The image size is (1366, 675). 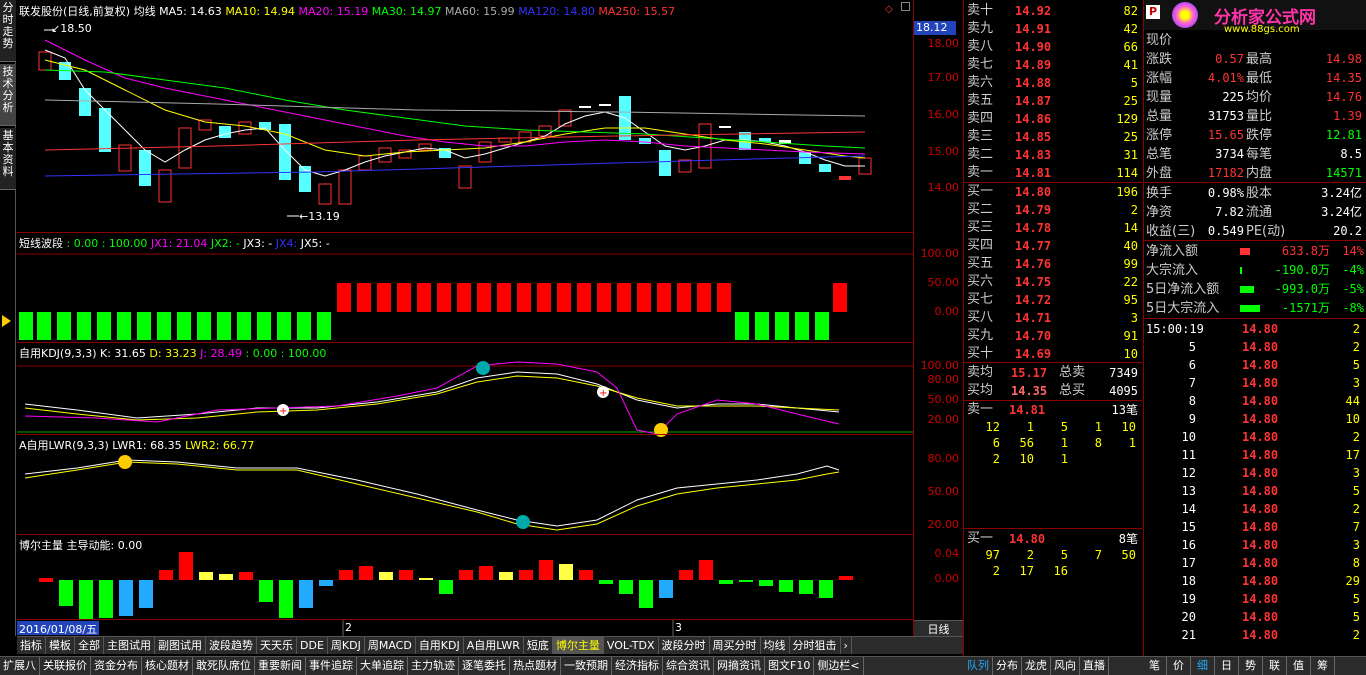 I want to click on buy-level-row: 买四 14.77 40, so click(x=1053, y=246).